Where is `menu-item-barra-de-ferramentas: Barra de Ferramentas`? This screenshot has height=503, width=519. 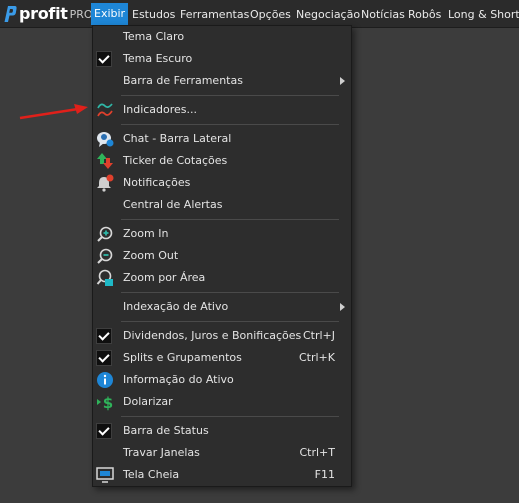 menu-item-barra-de-ferramentas: Barra de Ferramentas is located at coordinates (222, 81).